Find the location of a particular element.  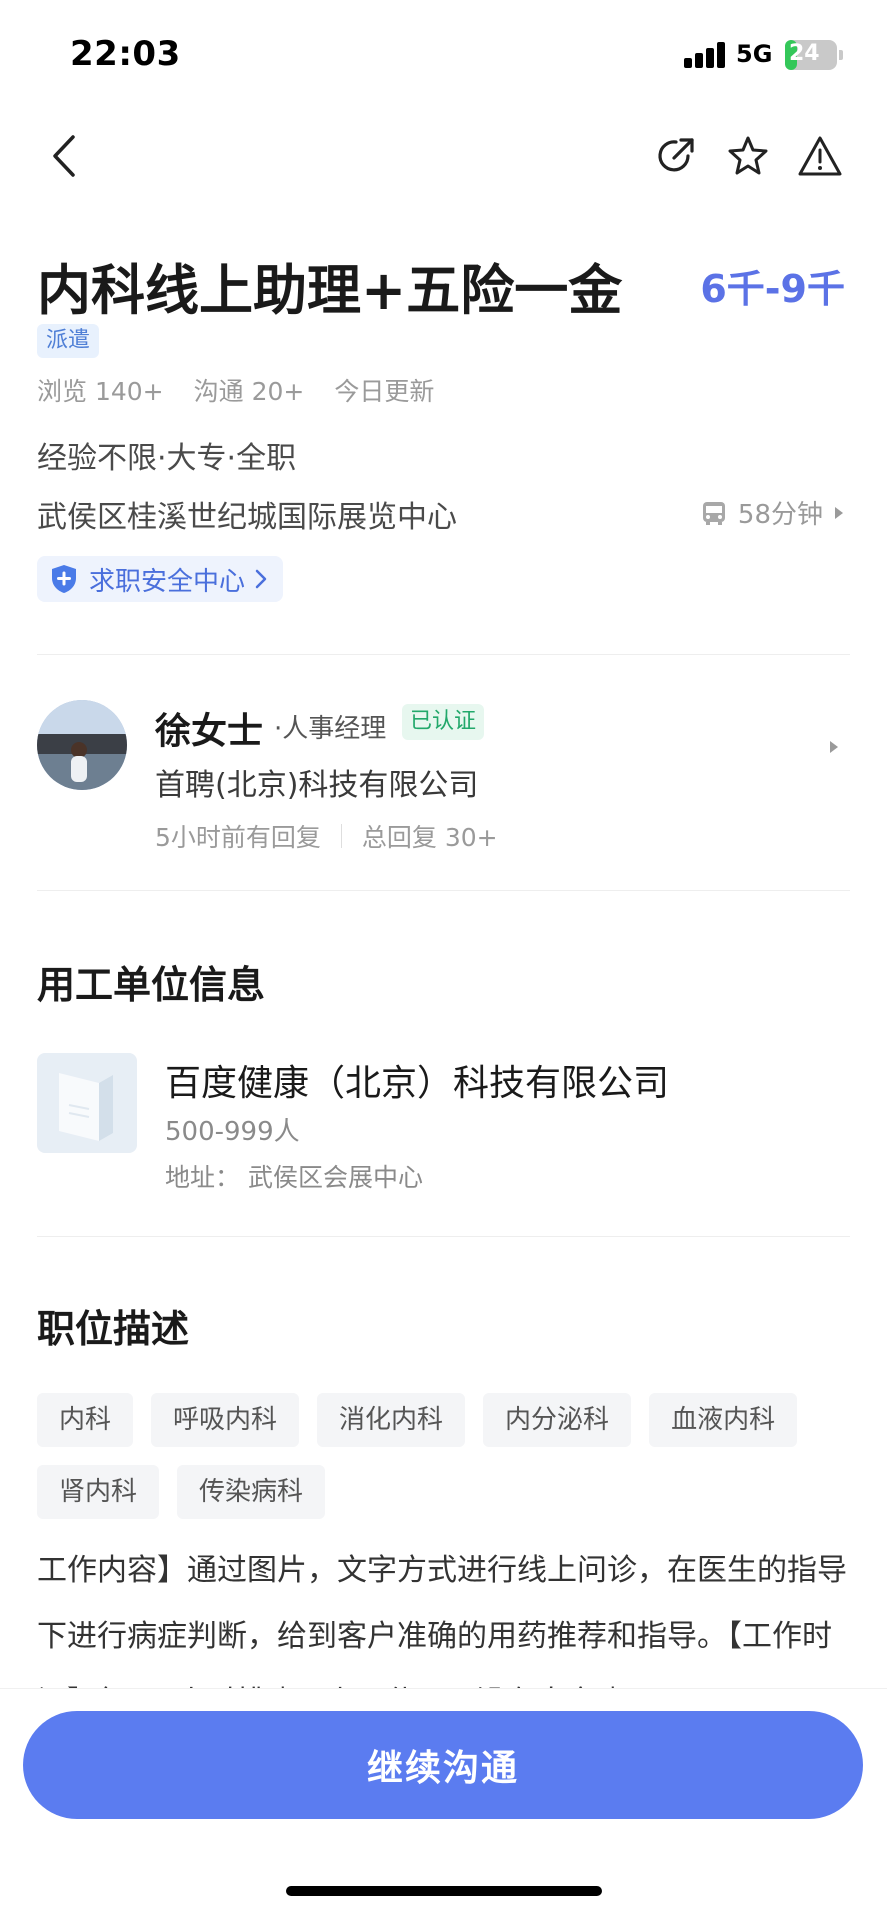

network-label: 5G is located at coordinates (754, 54).